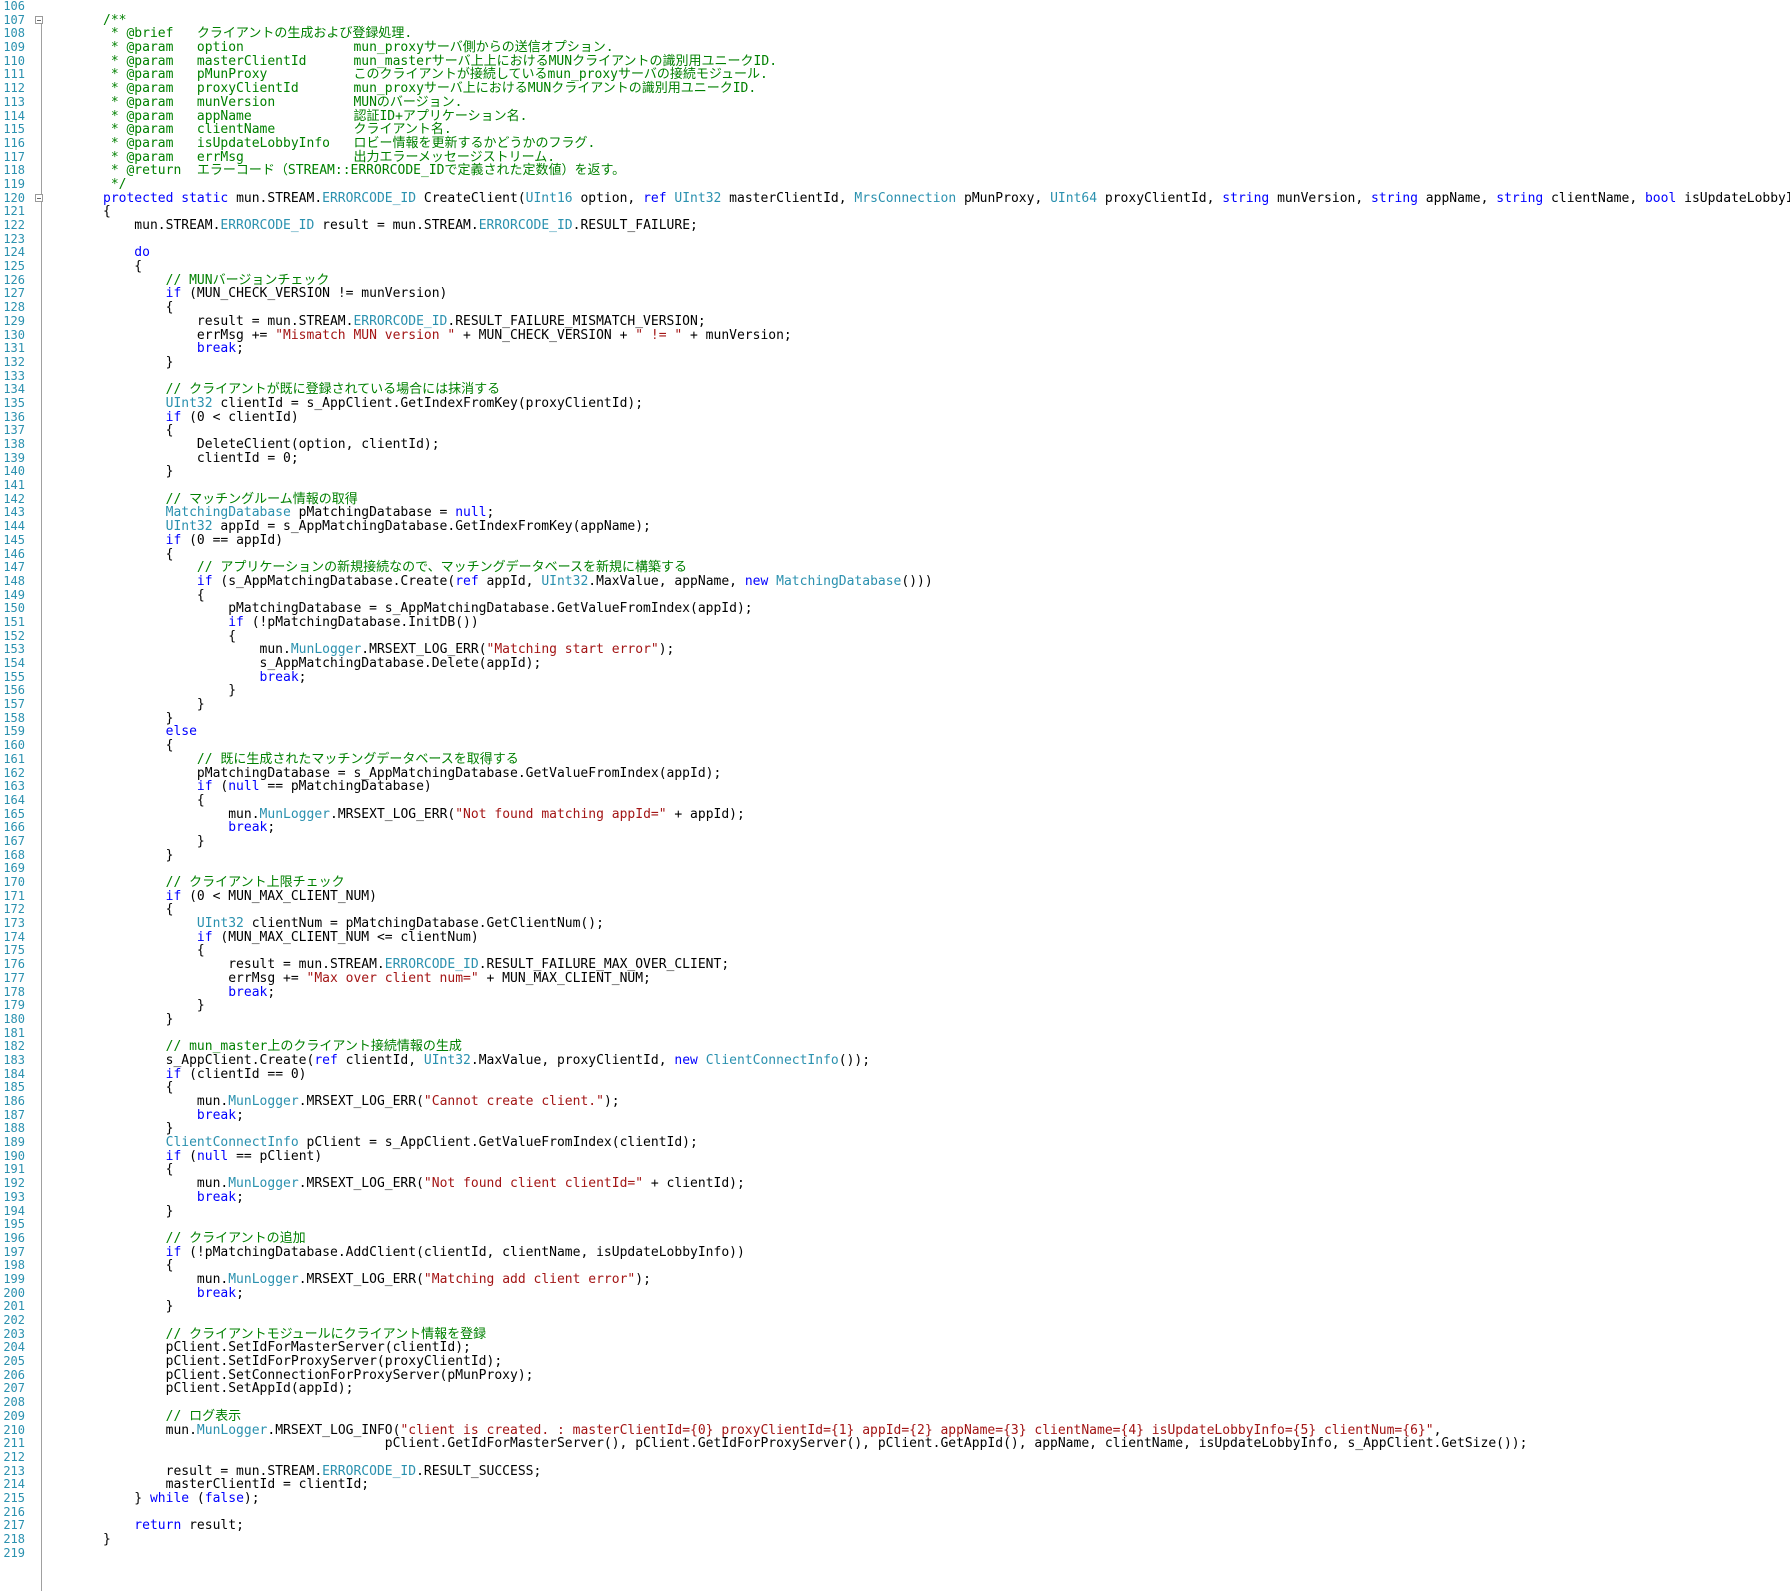 Image resolution: width=1790 pixels, height=1591 pixels. Describe the element at coordinates (895, 992) in the screenshot. I see `code-line: 178 break;` at that location.